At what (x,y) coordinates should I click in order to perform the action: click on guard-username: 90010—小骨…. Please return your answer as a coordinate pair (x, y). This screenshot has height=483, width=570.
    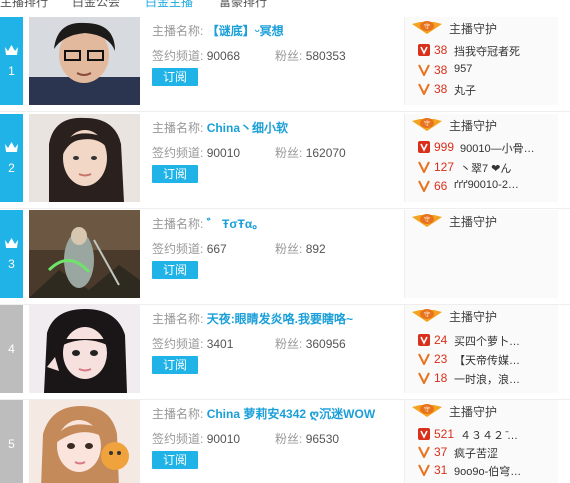
    Looking at the image, I should click on (497, 149).